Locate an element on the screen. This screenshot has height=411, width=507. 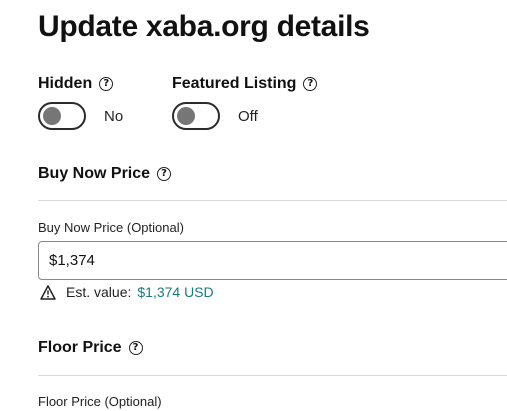
buy-now-section-title: Buy Now Price ? is located at coordinates (105, 174).